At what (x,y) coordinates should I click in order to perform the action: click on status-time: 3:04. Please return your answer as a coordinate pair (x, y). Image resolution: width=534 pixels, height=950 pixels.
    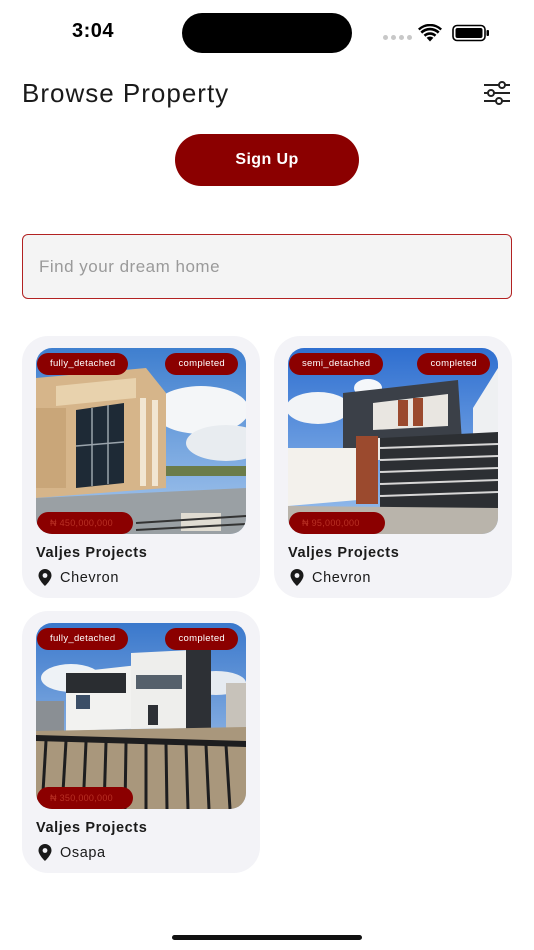
    Looking at the image, I should click on (93, 31).